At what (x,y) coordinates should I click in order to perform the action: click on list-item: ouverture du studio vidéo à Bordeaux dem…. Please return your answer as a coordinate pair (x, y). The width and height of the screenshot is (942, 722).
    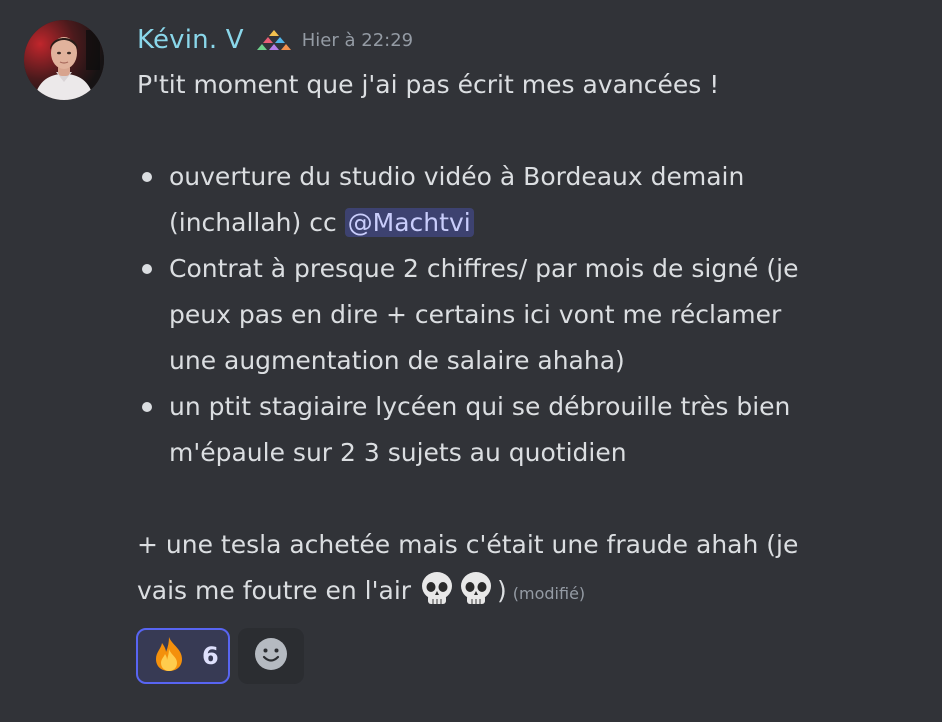
    Looking at the image, I should click on (507, 200).